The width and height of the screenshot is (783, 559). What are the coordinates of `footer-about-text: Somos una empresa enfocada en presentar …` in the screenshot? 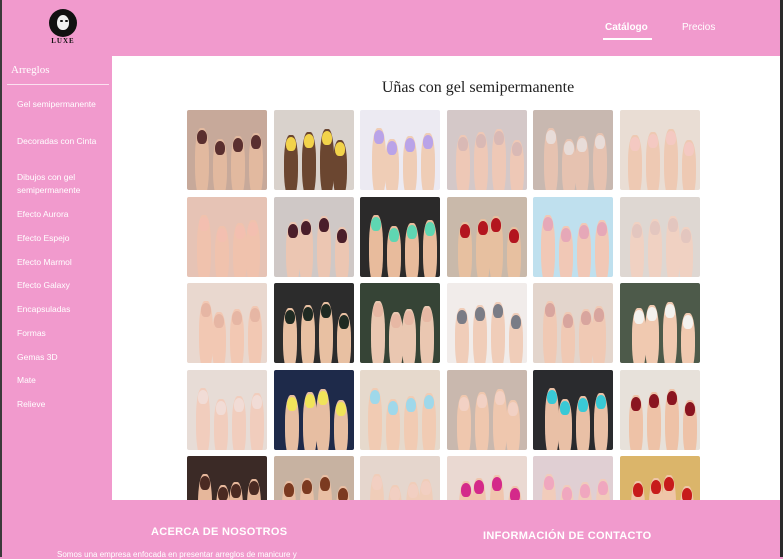 It's located at (177, 554).